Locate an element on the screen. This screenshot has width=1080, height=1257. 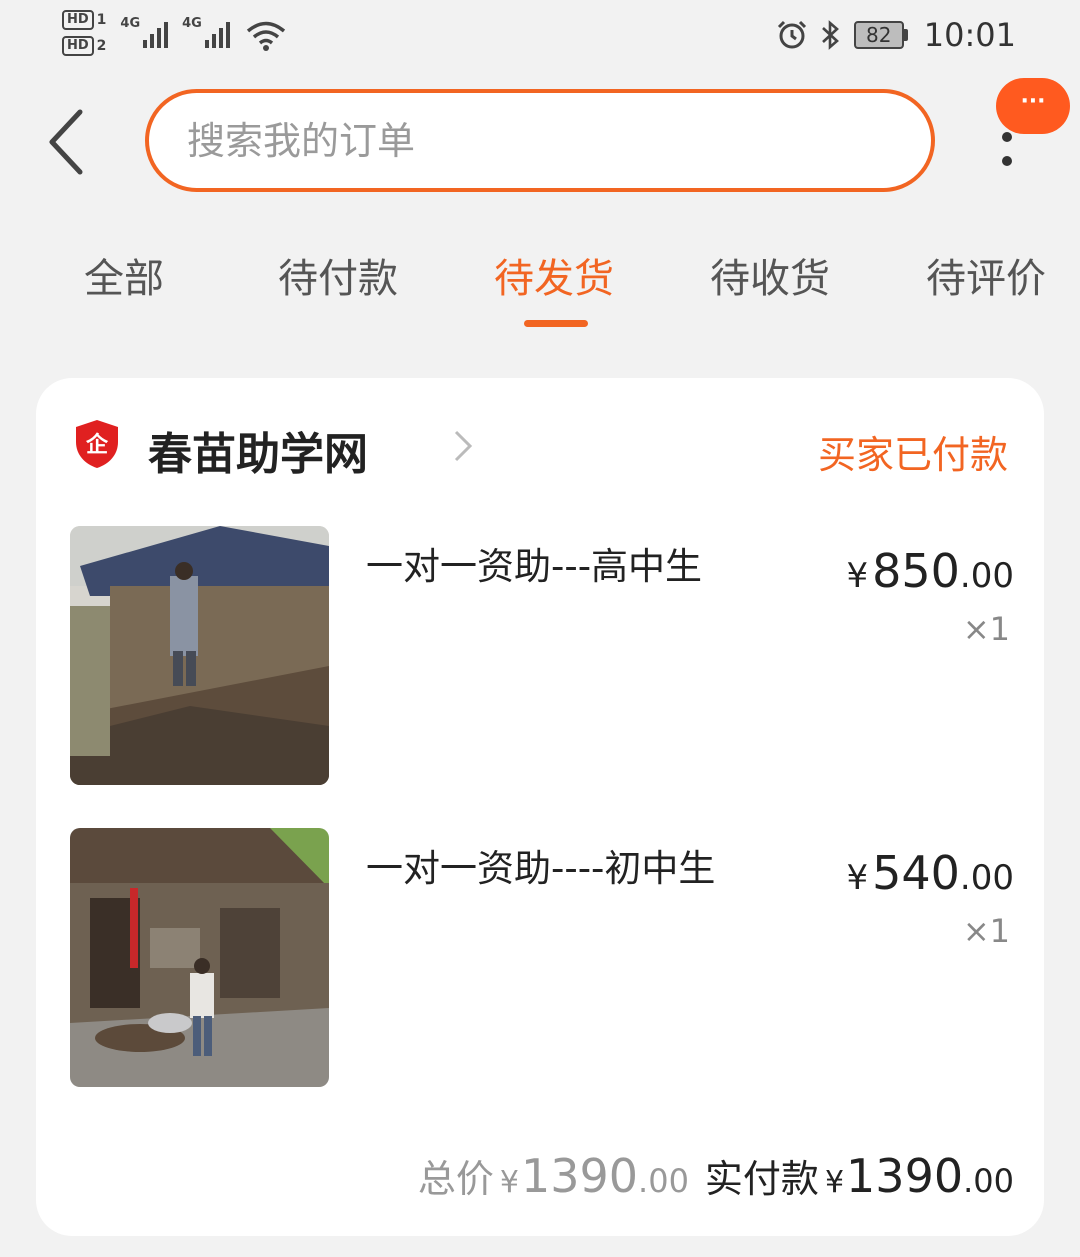
order-totals: 总价 ¥ 1390 .00 实付款 ¥ 1390 .00 is located at coordinates (716, 1175).